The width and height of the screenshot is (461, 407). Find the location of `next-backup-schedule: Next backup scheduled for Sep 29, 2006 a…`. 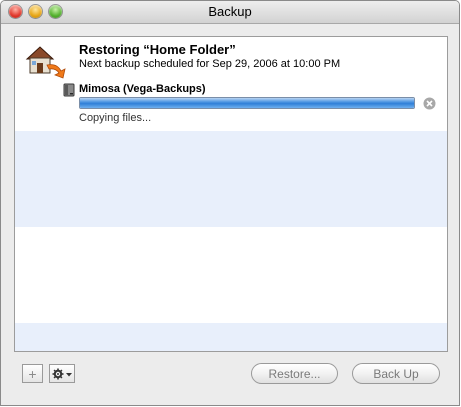

next-backup-schedule: Next backup scheduled for Sep 29, 2006 a… is located at coordinates (210, 64).